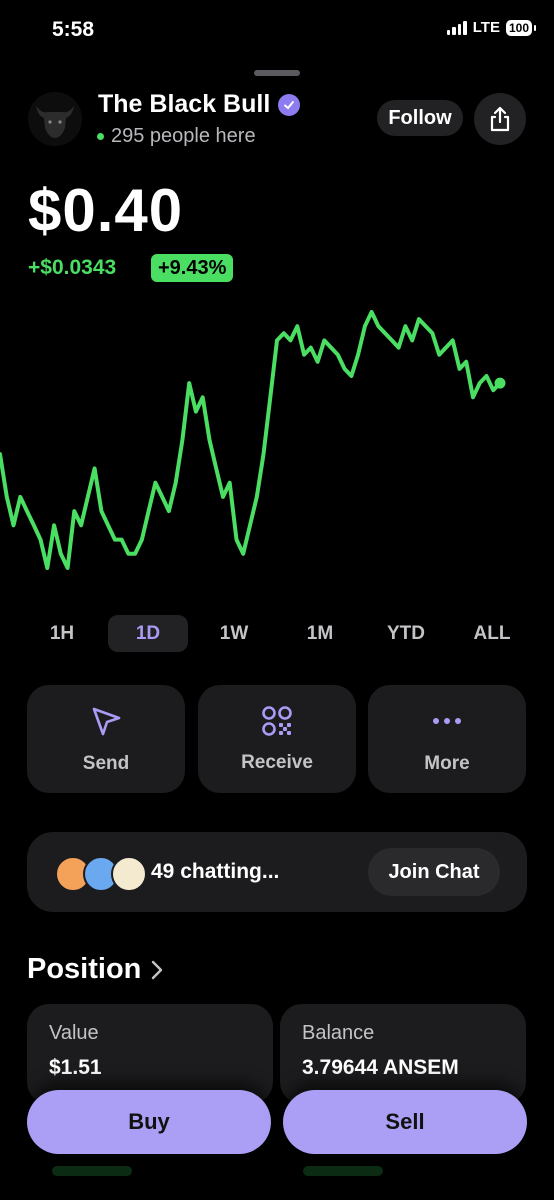 The height and width of the screenshot is (1200, 554). I want to click on value-label: Value, so click(74, 1033).